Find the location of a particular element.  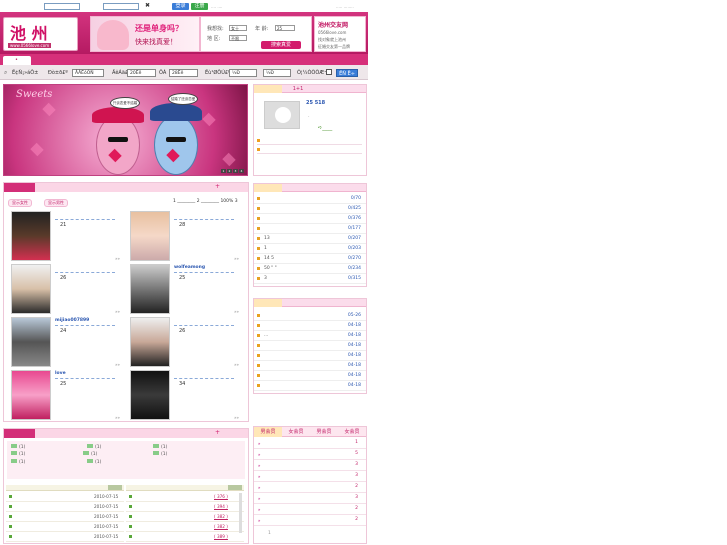

gender-select: 女士 is located at coordinates (238, 28).